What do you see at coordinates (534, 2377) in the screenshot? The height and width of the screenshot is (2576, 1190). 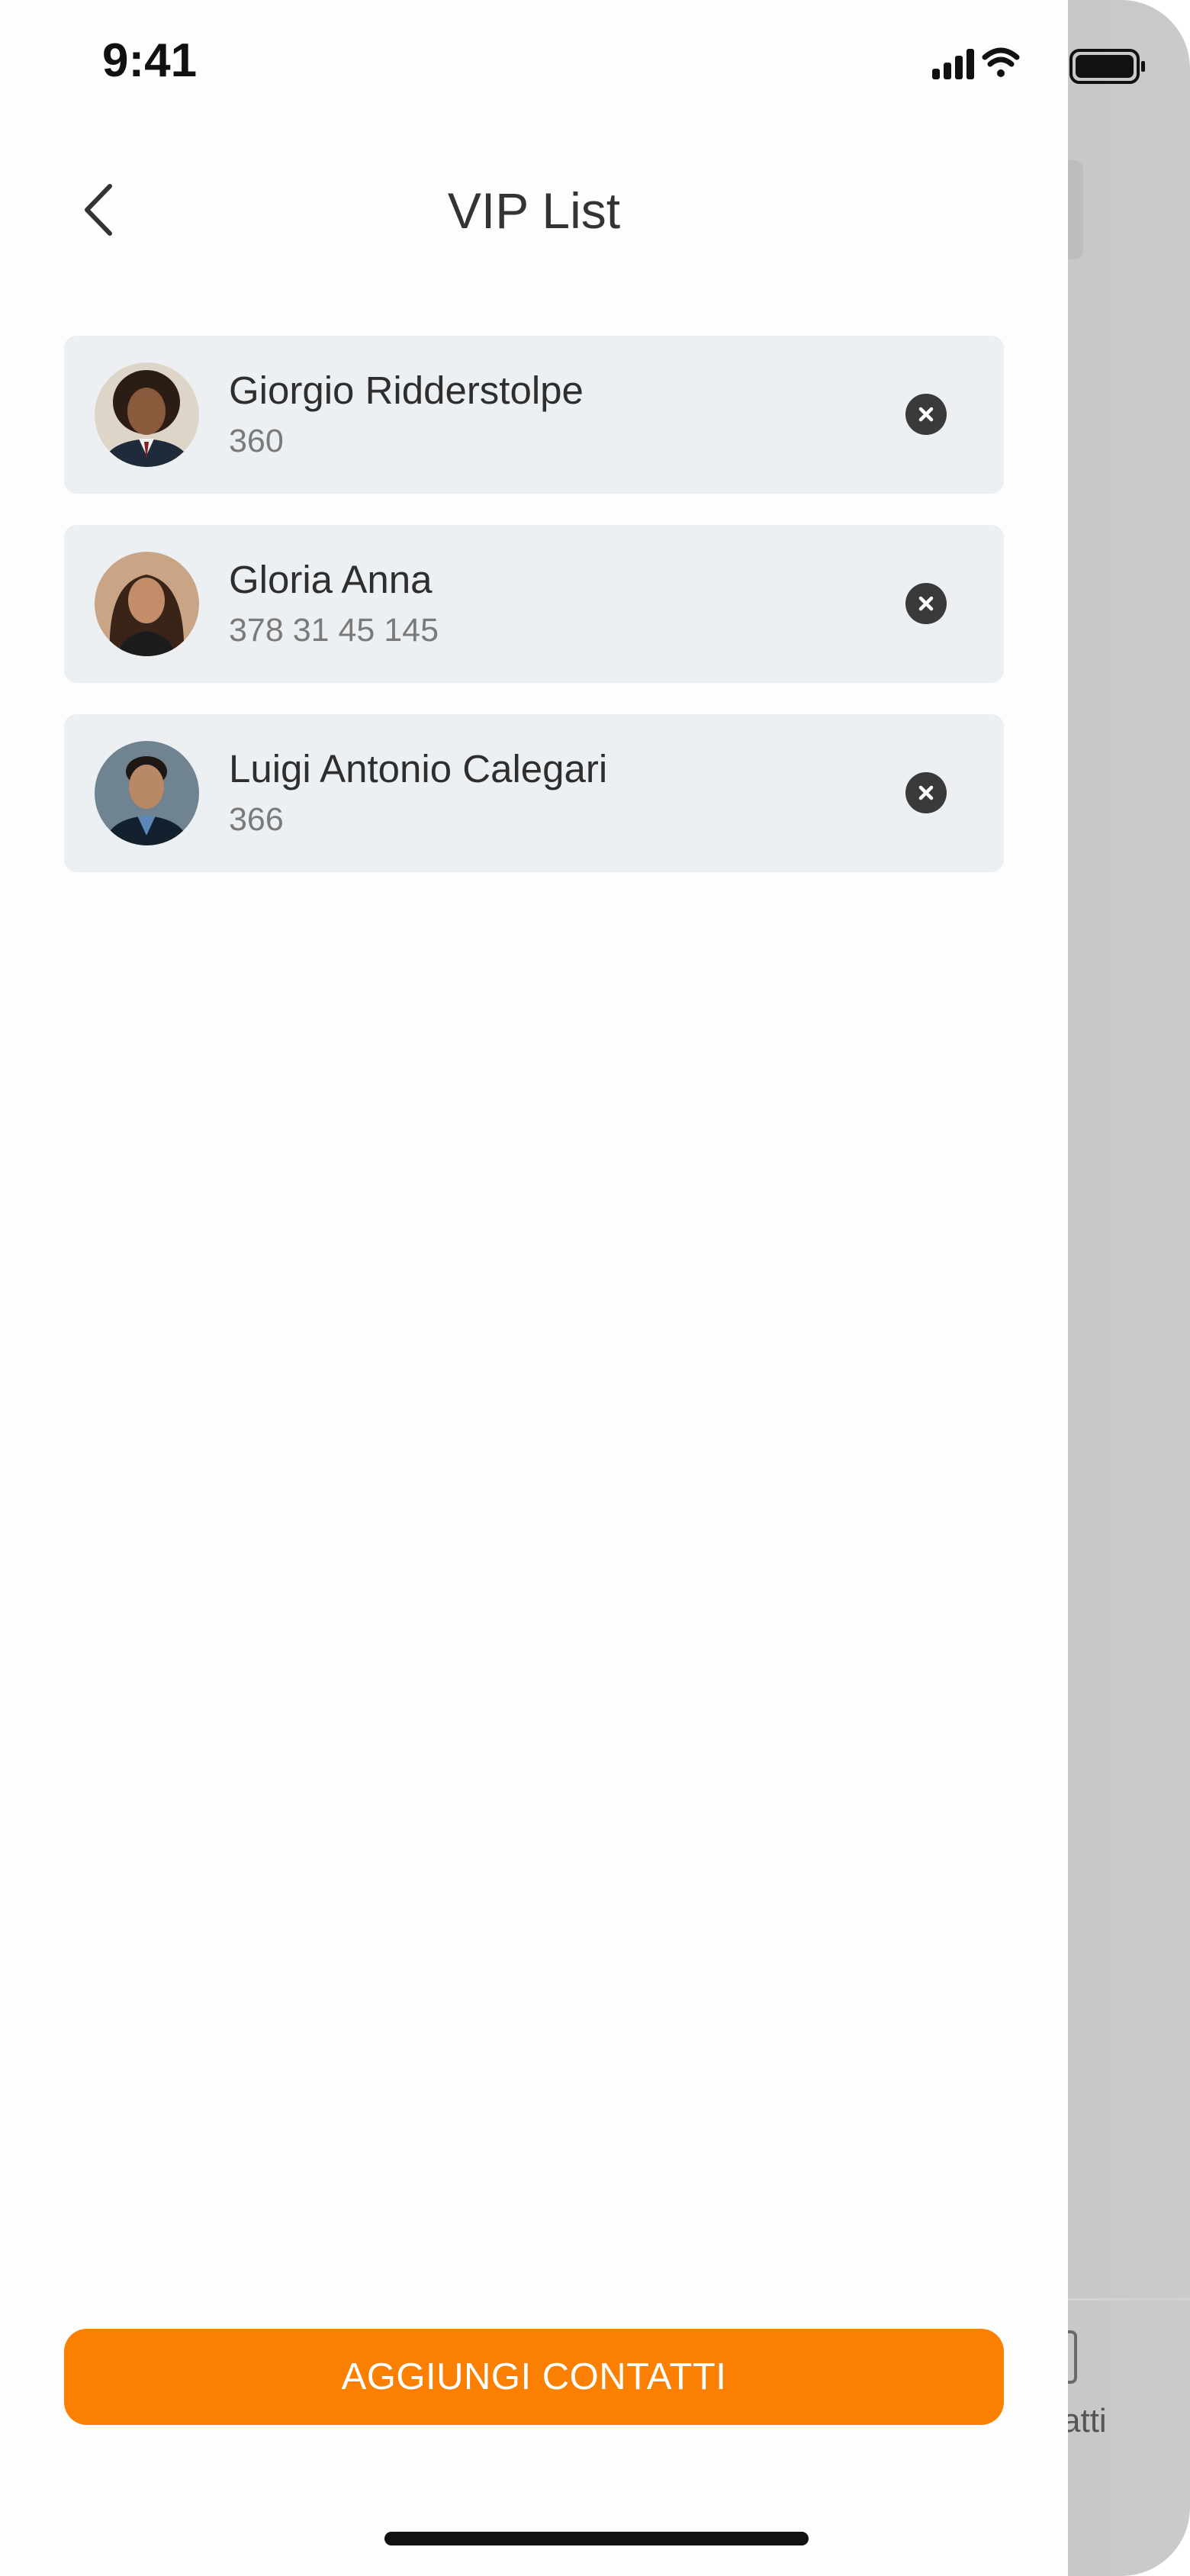 I see `add-contacts-button: AGGIUNGI CONTATTI` at bounding box center [534, 2377].